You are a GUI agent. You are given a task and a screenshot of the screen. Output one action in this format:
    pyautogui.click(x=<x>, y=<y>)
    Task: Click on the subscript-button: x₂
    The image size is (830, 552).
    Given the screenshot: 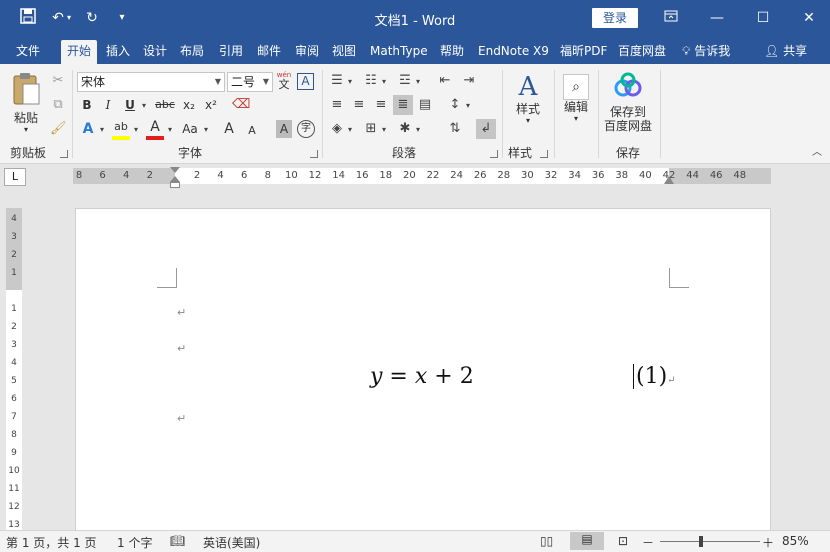 What is the action you would take?
    pyautogui.click(x=189, y=105)
    